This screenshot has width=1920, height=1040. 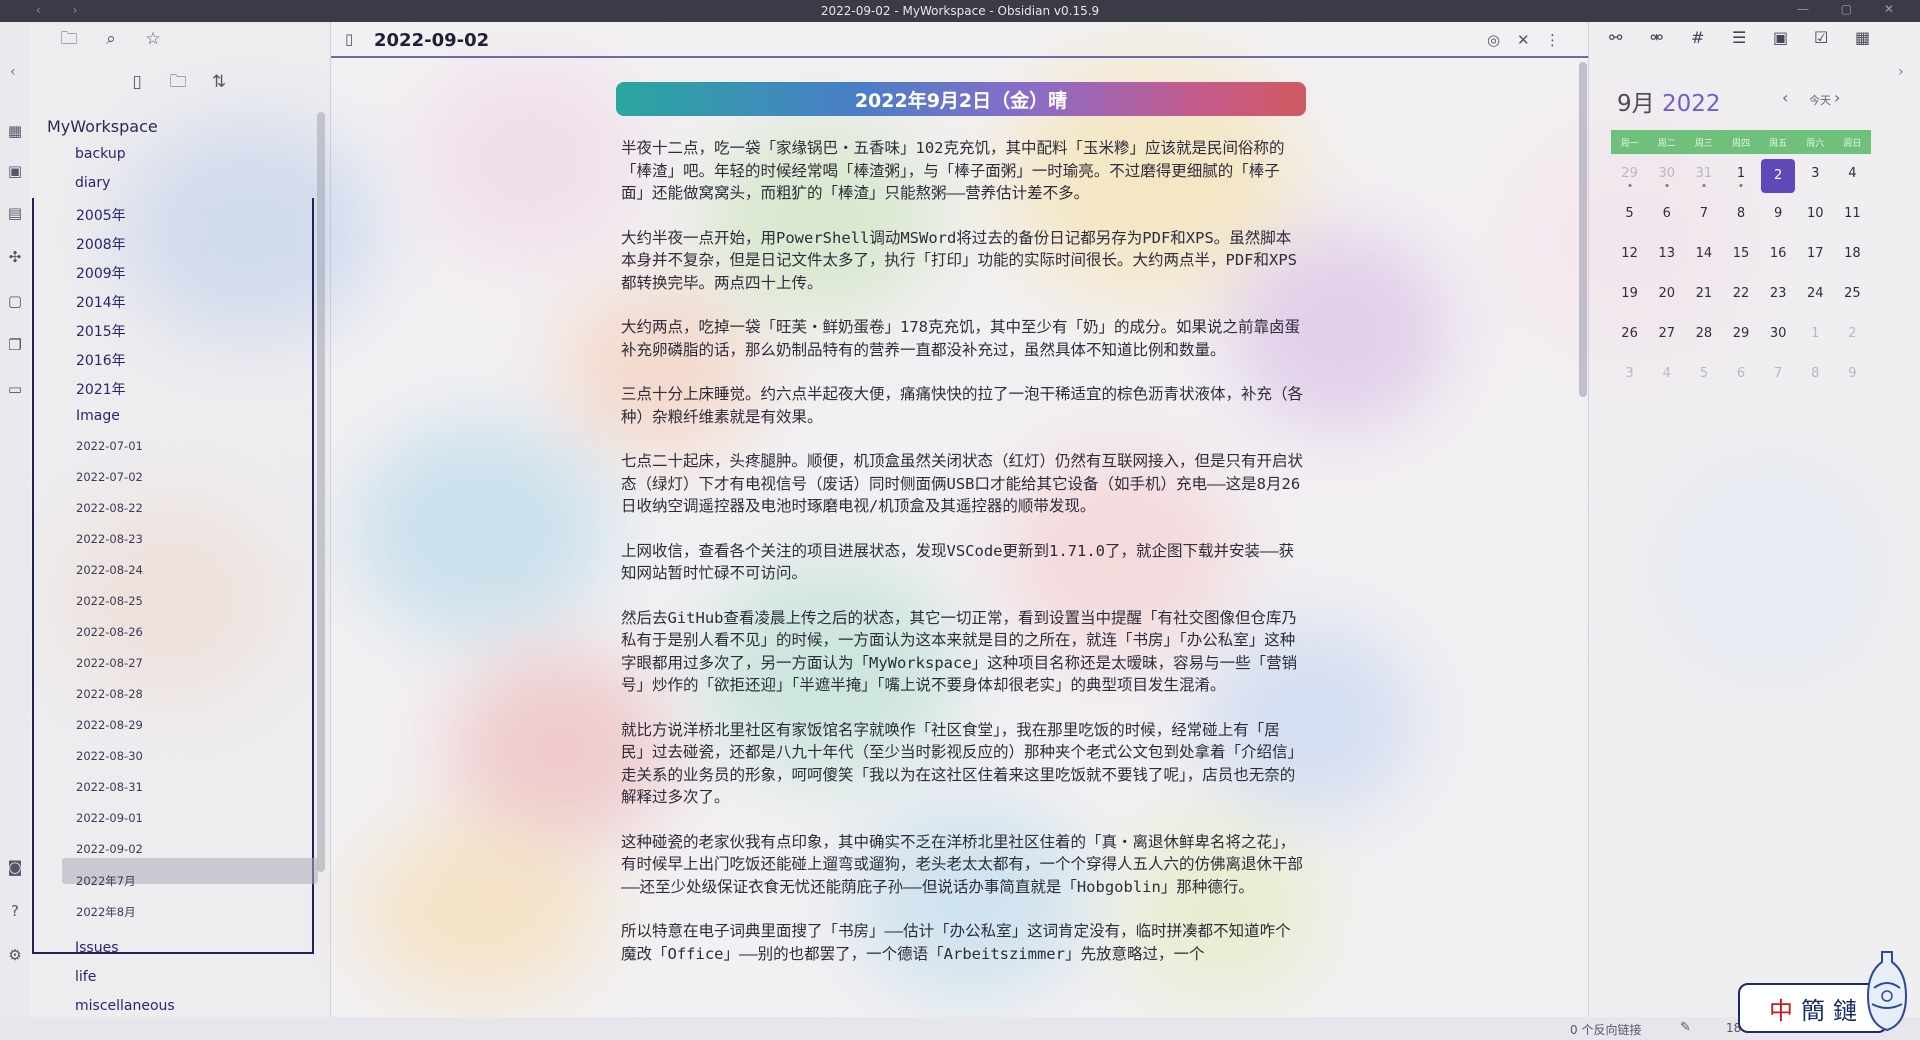 What do you see at coordinates (1852, 342) in the screenshot?
I see `calendar-day: 2` at bounding box center [1852, 342].